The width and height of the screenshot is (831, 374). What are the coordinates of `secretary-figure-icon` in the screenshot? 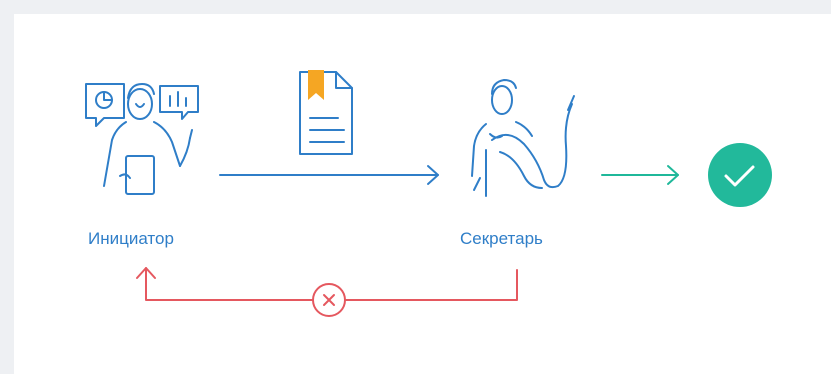 It's located at (523, 138).